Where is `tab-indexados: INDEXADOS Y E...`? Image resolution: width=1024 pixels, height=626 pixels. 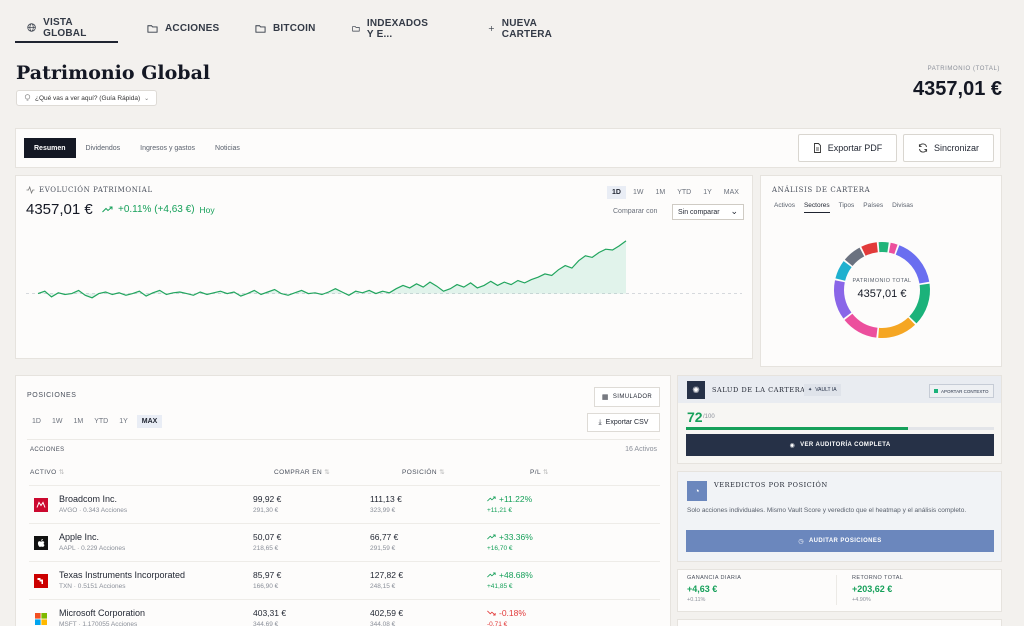
tab-indexados: INDEXADOS Y E... is located at coordinates (391, 28).